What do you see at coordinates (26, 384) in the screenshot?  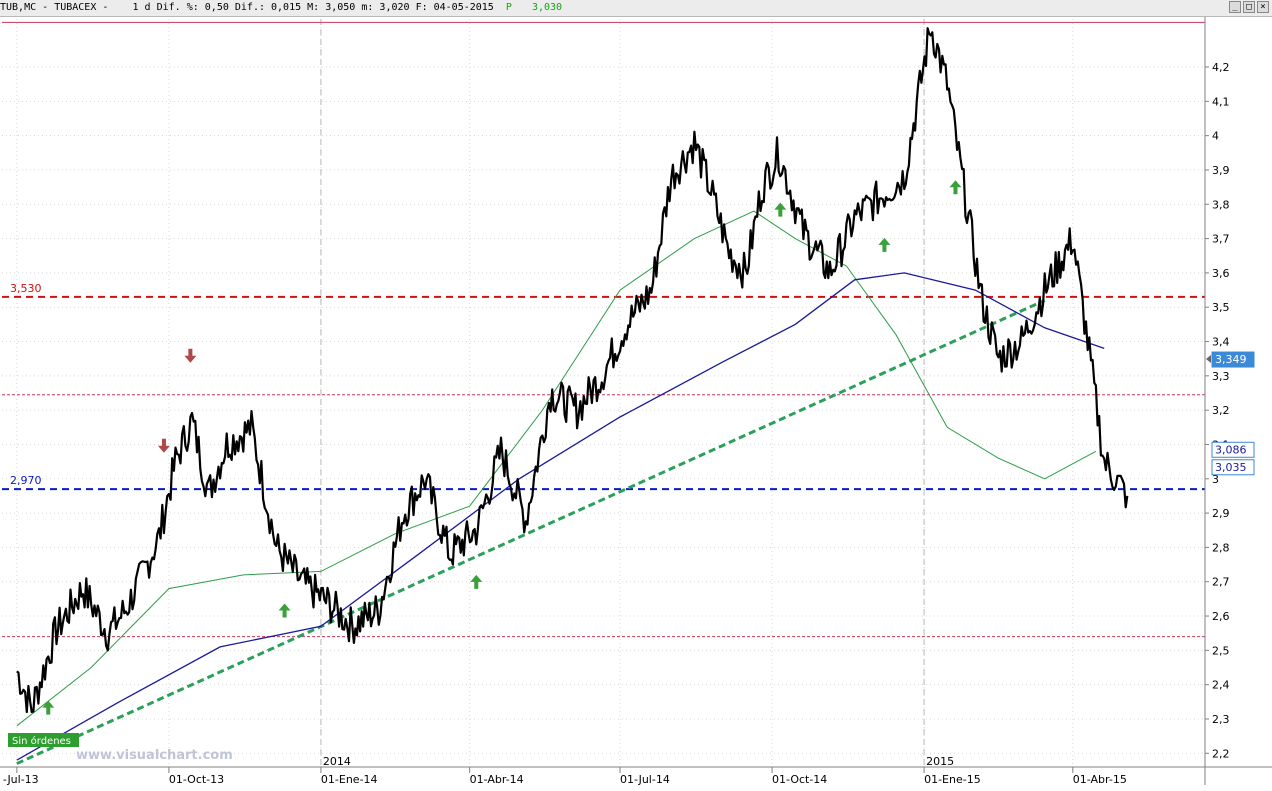 I see `level-labels: 3,530 2,970` at bounding box center [26, 384].